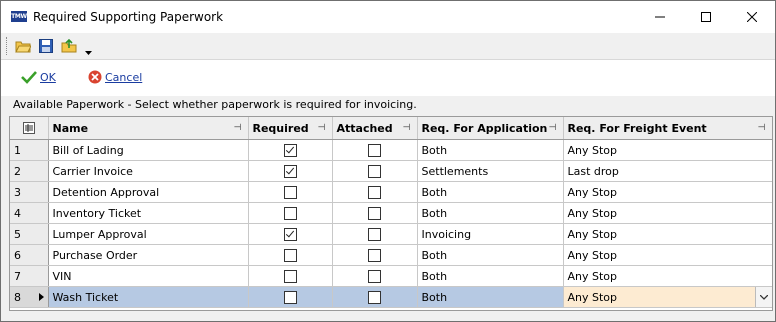 The width and height of the screenshot is (776, 322). I want to click on name-cell: Wash Ticket, so click(148, 297).